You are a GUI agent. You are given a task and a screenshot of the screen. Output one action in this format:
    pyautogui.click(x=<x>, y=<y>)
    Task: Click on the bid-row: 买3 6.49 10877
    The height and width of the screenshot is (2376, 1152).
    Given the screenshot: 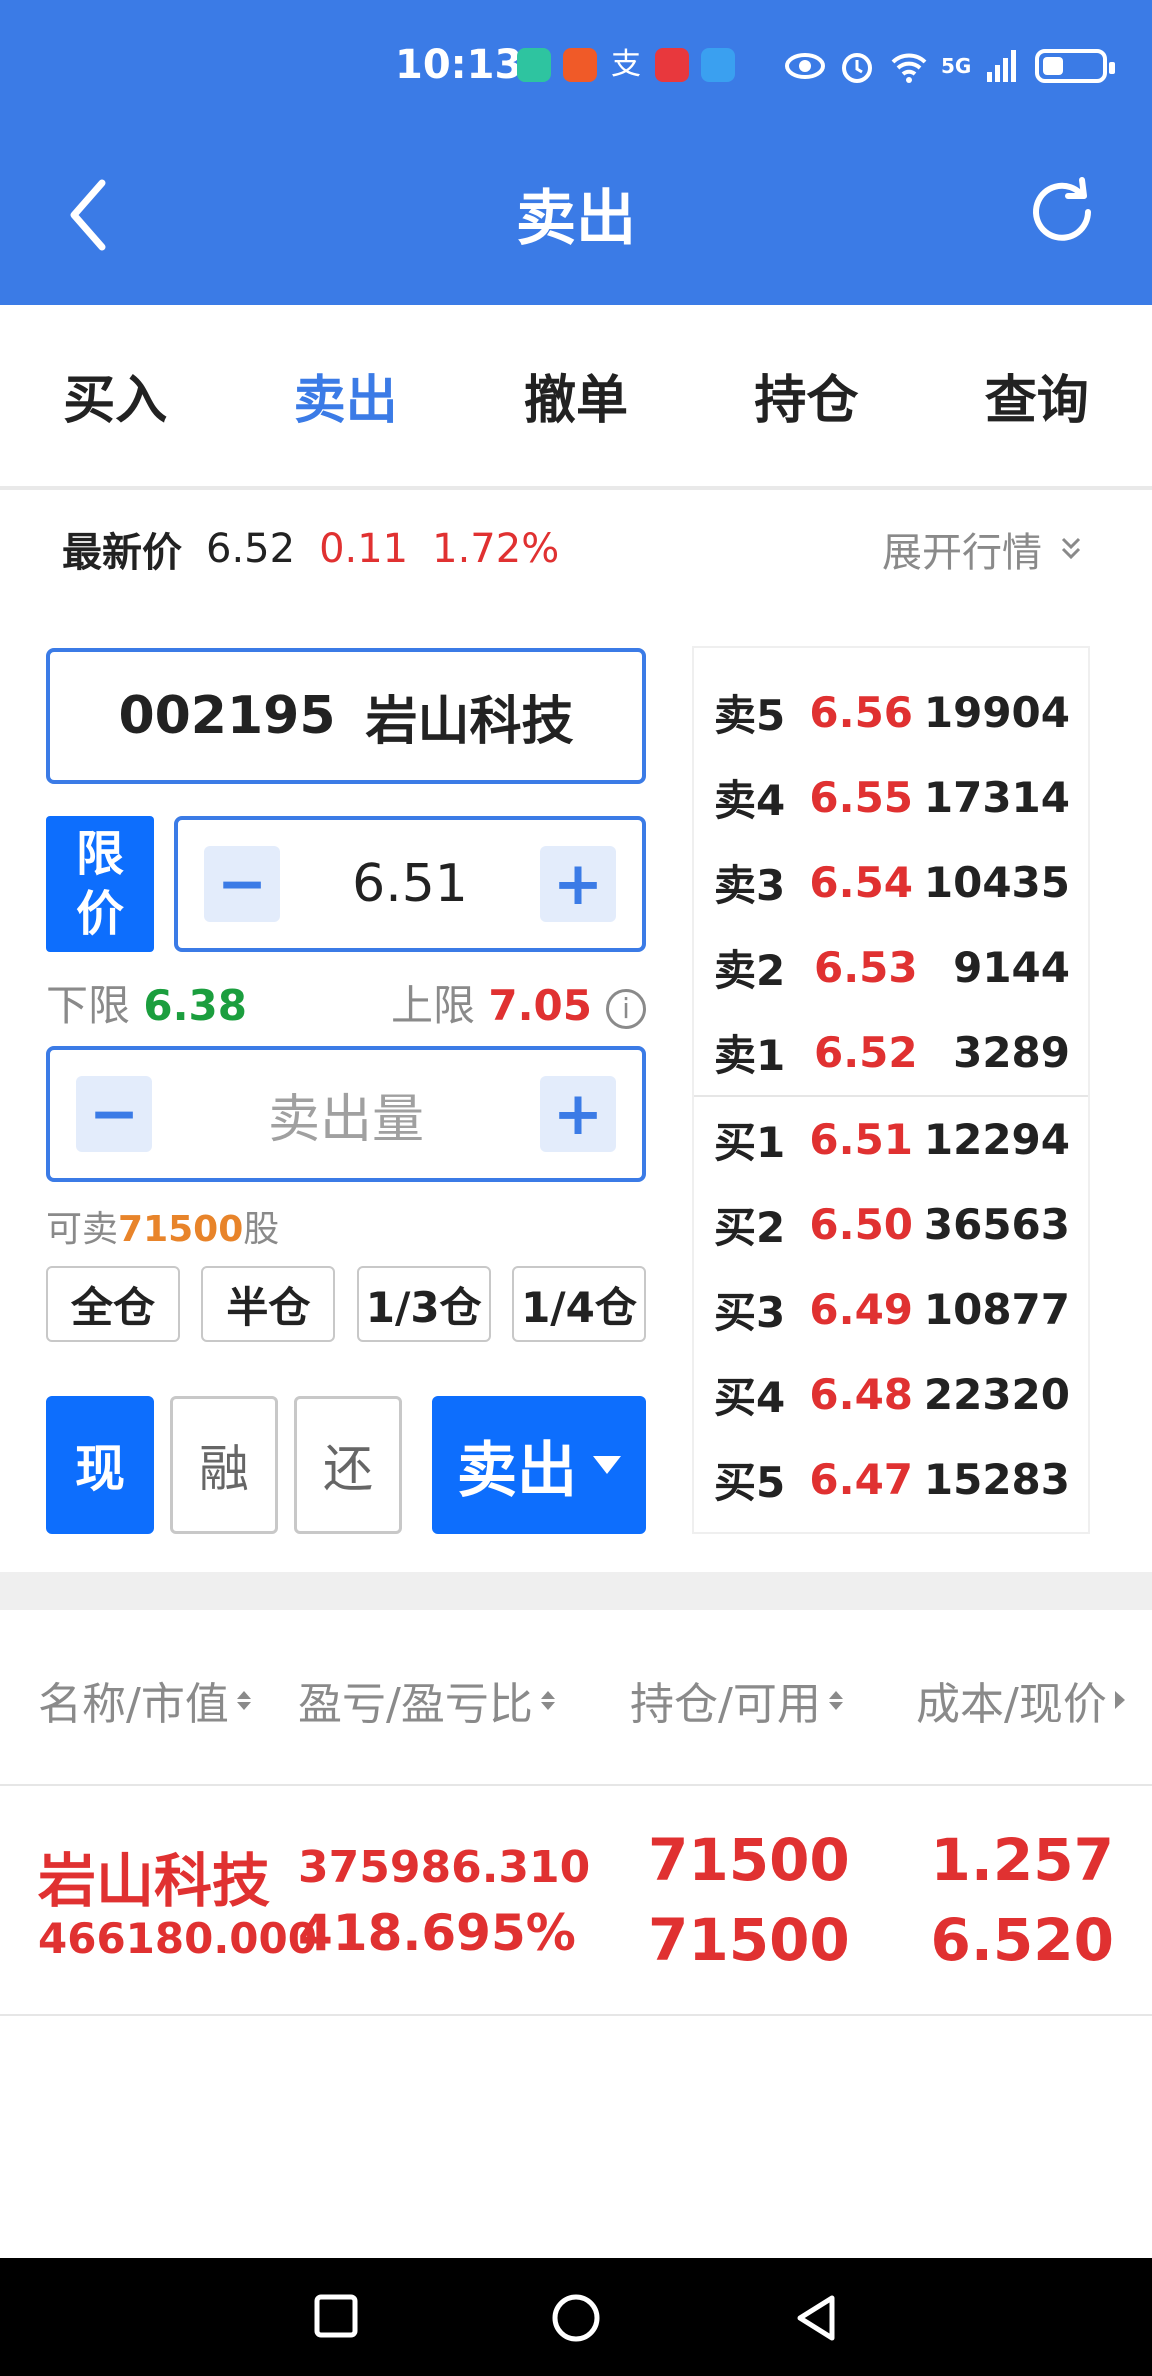 What is the action you would take?
    pyautogui.click(x=891, y=1309)
    